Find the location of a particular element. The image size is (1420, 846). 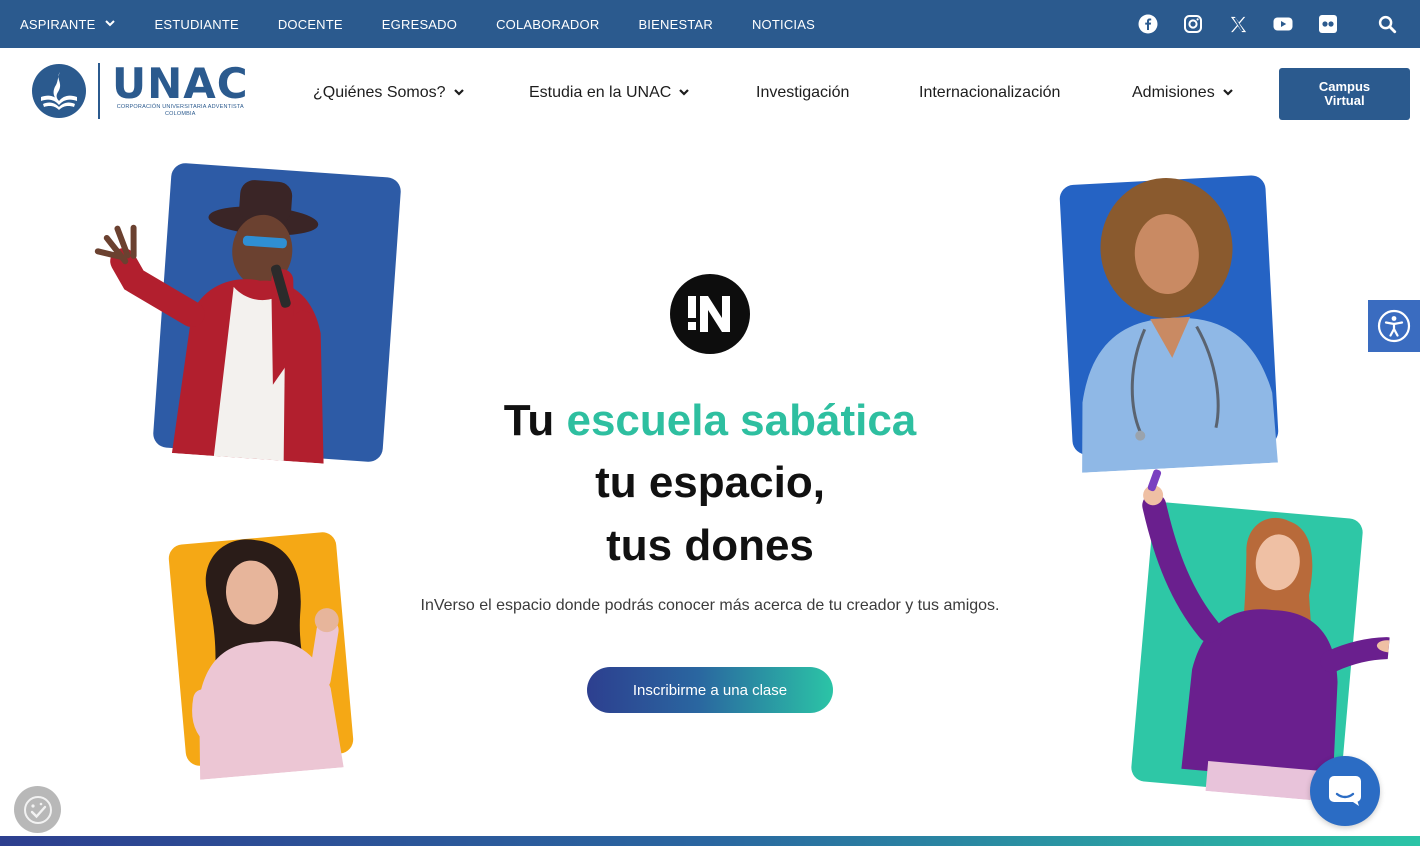

inverso-logo is located at coordinates (710, 314).